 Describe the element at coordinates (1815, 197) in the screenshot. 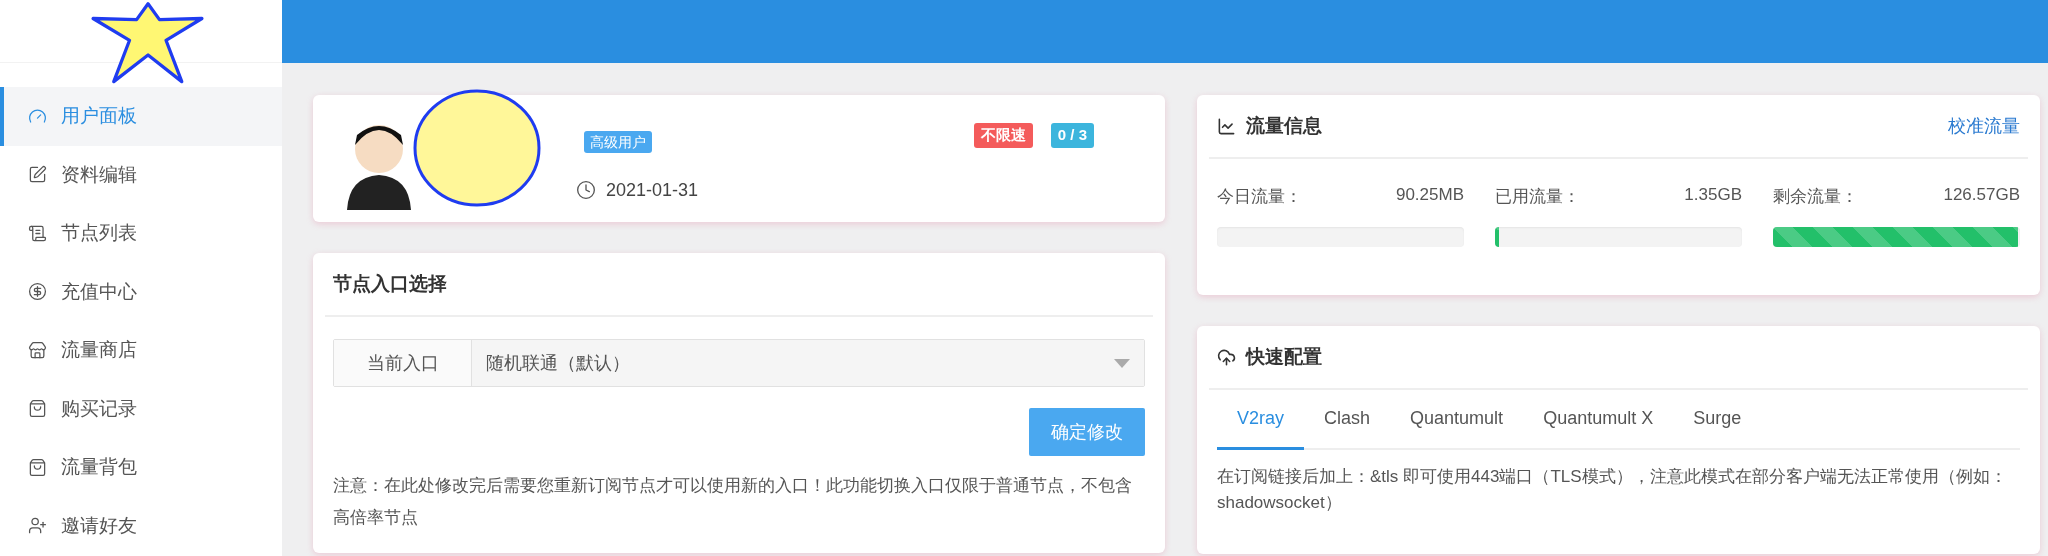

I see `meter-label: 剩余流量：` at that location.